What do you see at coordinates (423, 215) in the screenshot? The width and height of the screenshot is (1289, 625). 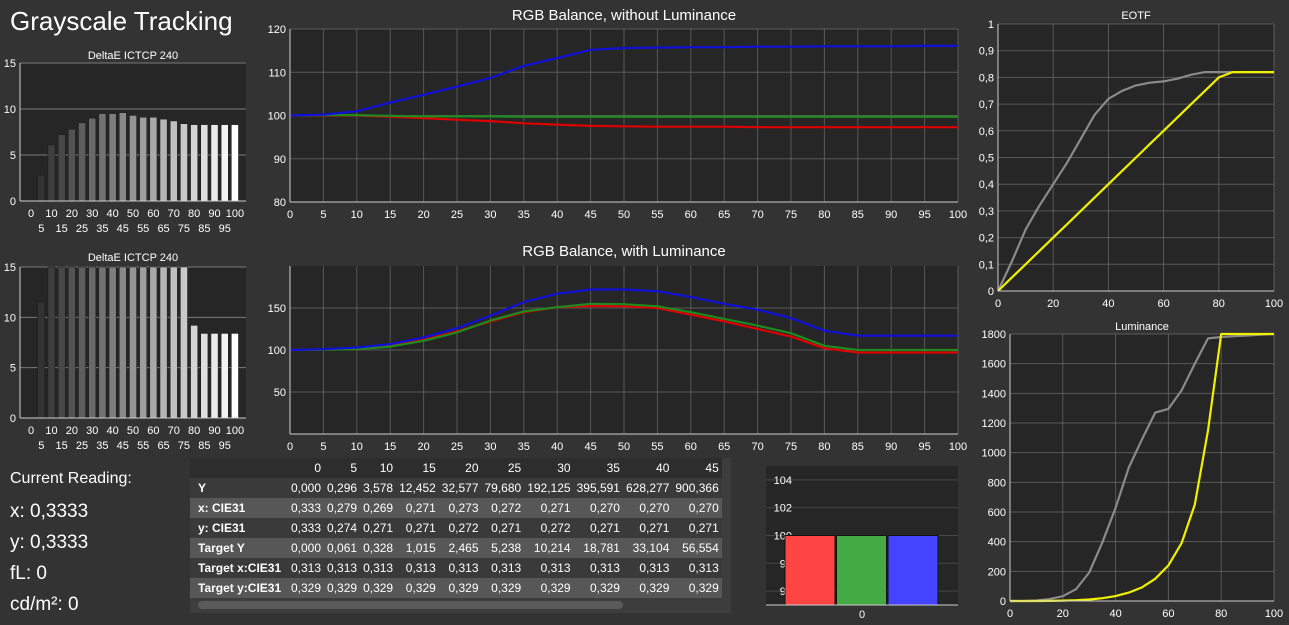 I see `rgb1-xtick-label: 20` at bounding box center [423, 215].